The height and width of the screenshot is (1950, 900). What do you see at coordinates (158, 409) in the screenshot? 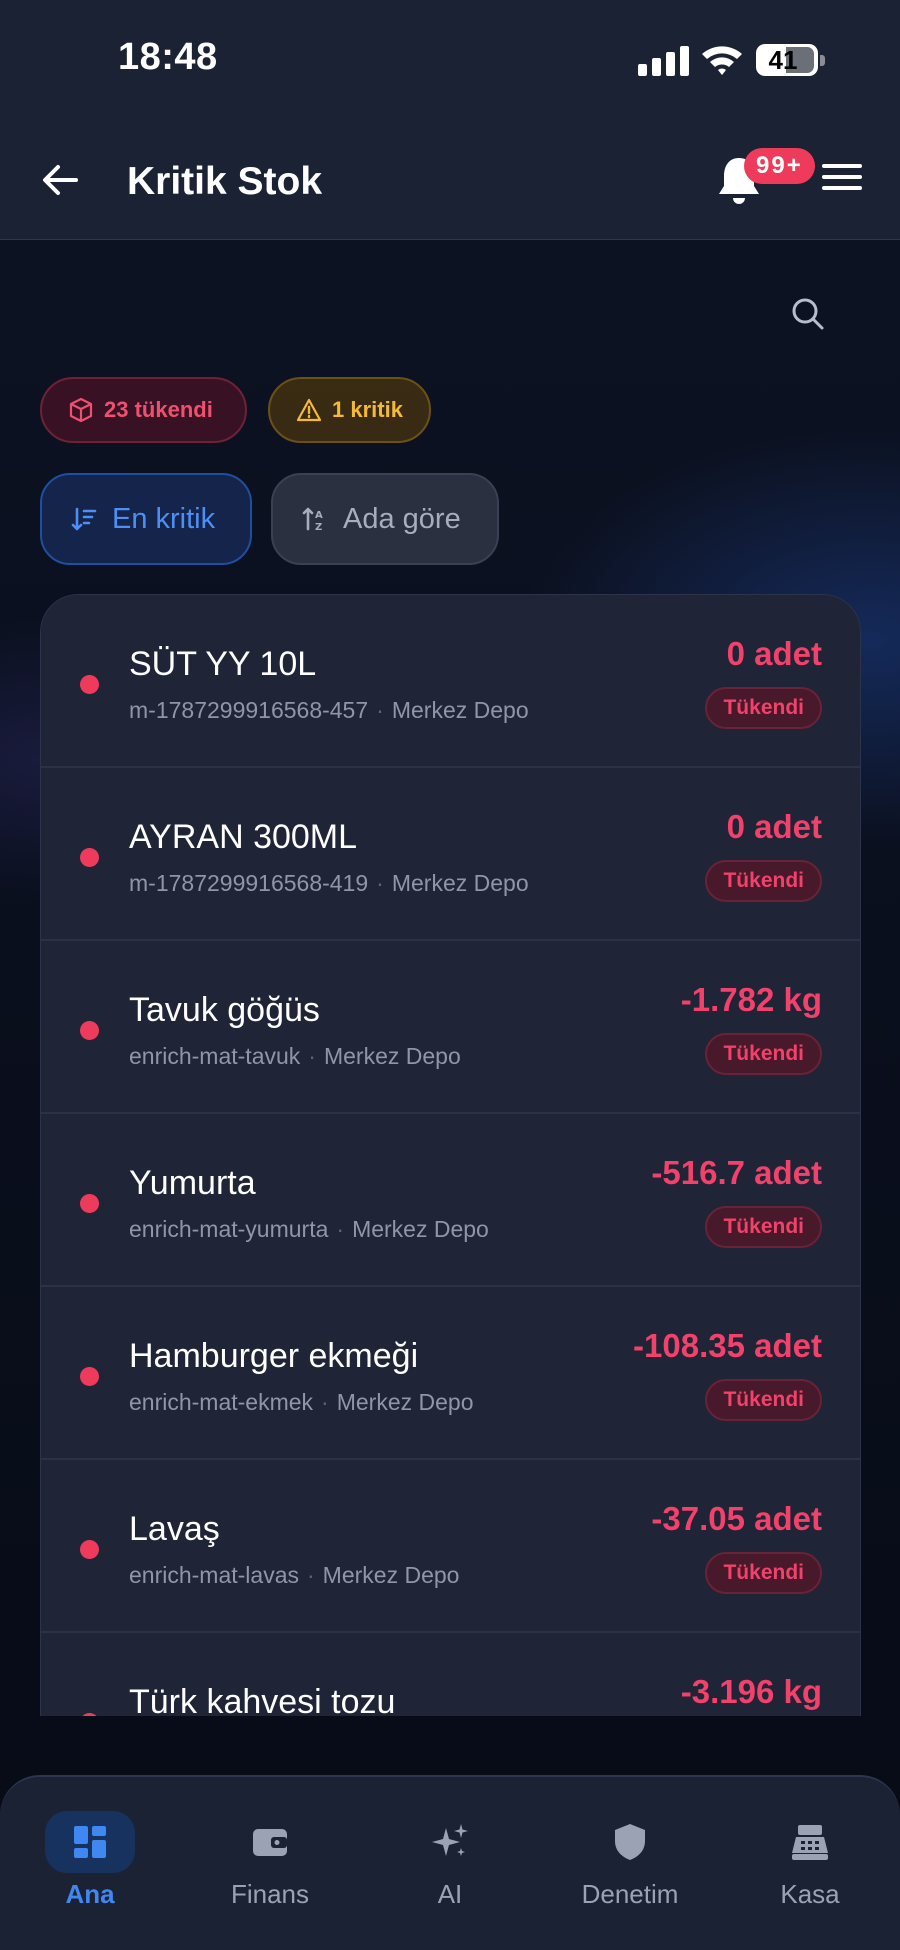
I see `out-of-stock-count: 23 tükendi` at bounding box center [158, 409].